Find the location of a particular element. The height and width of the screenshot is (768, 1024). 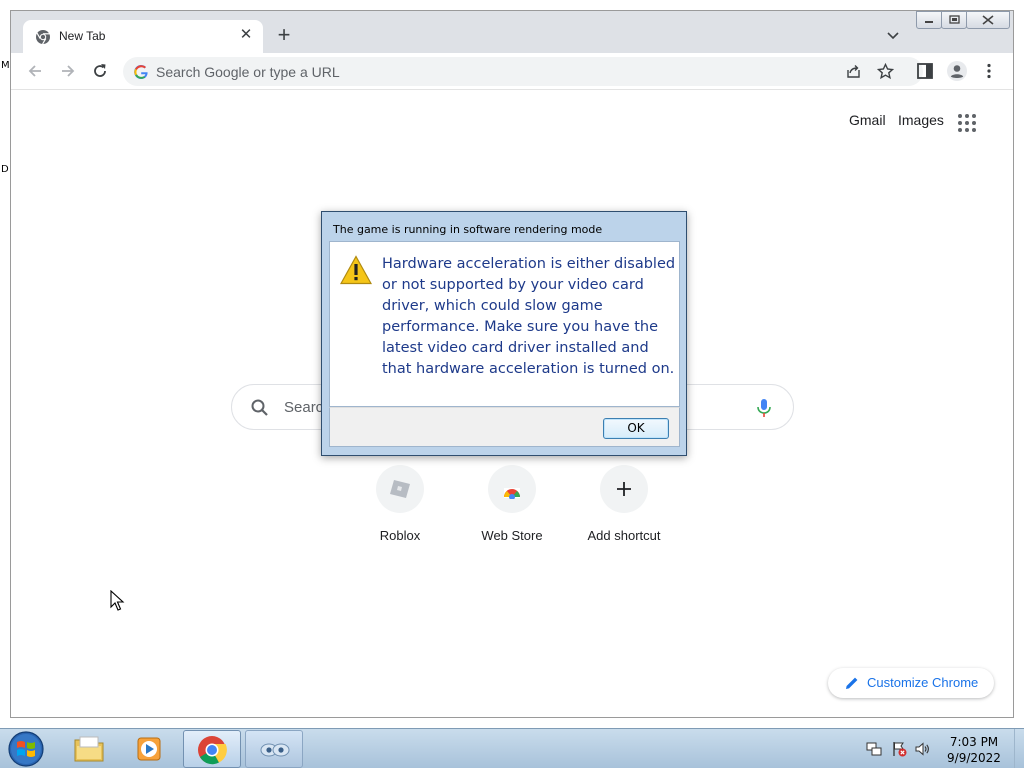

dialog-footer: OK is located at coordinates (504, 427).